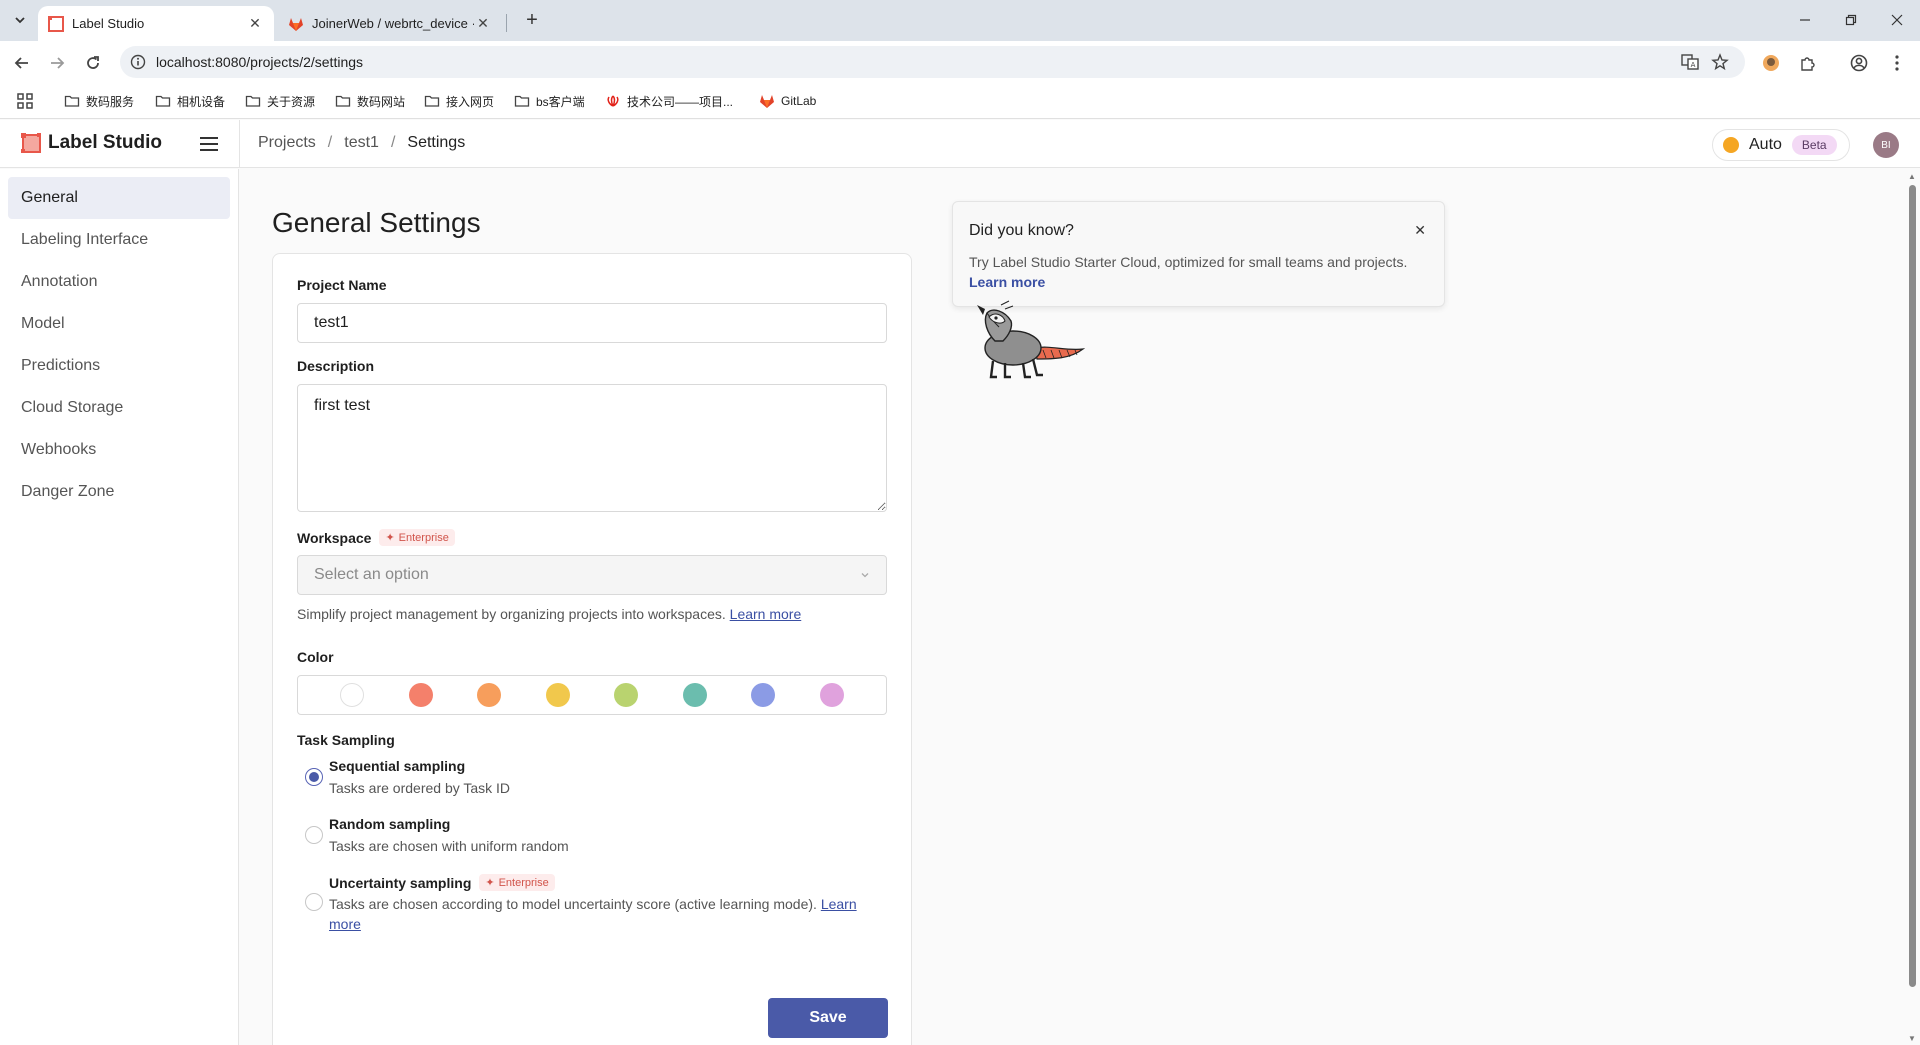  What do you see at coordinates (1897, 20) in the screenshot?
I see `close-window-icon` at bounding box center [1897, 20].